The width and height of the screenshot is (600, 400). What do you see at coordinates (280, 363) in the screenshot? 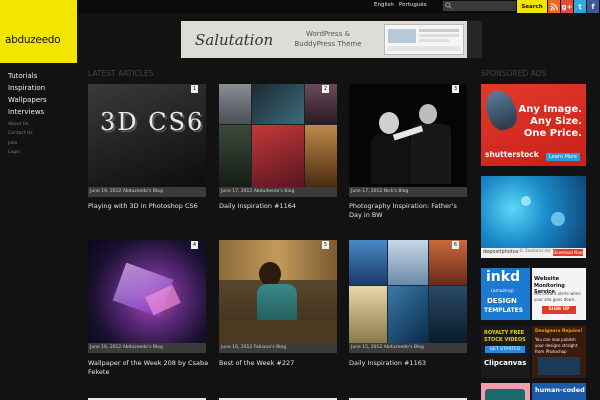
I see `article-title-link: Best of the Week #227` at bounding box center [280, 363].